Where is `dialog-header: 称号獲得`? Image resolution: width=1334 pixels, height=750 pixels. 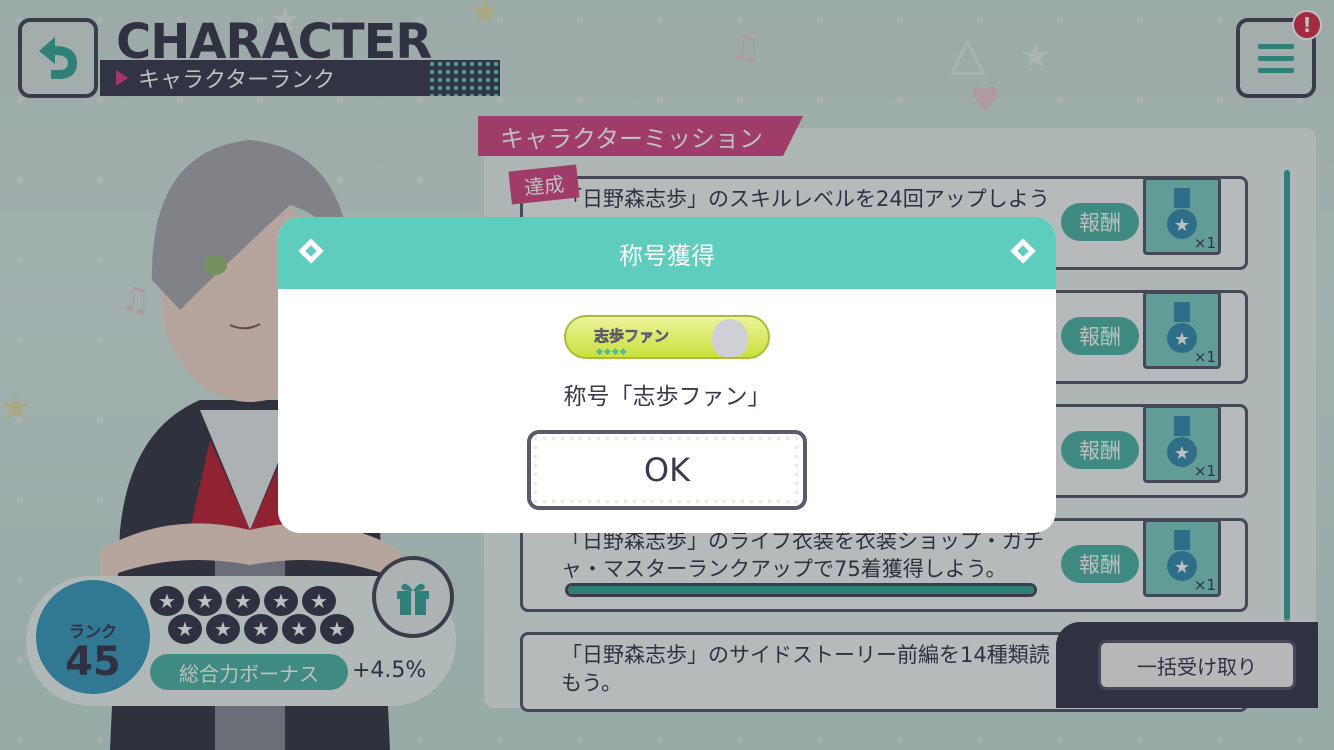
dialog-header: 称号獲得 is located at coordinates (667, 253).